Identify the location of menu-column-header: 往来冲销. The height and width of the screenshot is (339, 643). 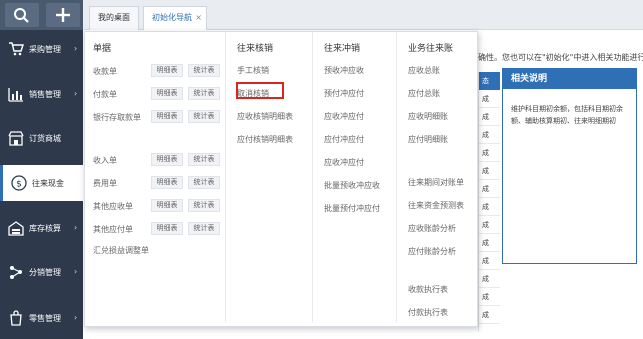
(342, 49).